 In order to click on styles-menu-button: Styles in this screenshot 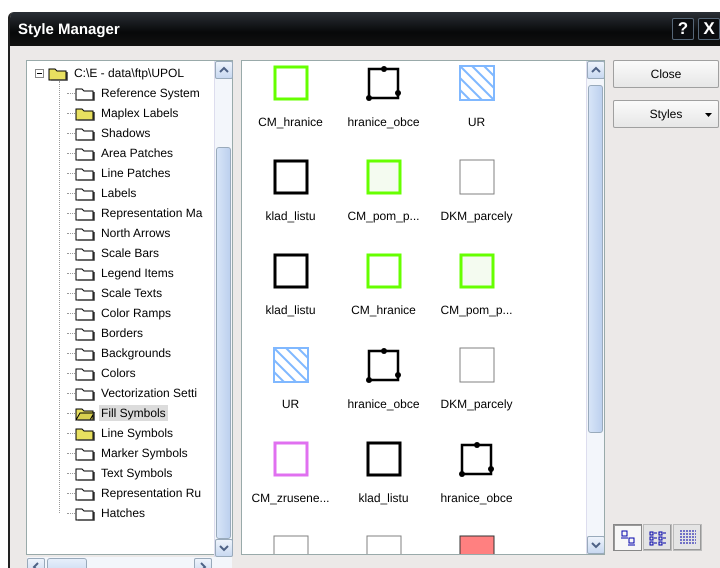, I will do `click(666, 114)`.